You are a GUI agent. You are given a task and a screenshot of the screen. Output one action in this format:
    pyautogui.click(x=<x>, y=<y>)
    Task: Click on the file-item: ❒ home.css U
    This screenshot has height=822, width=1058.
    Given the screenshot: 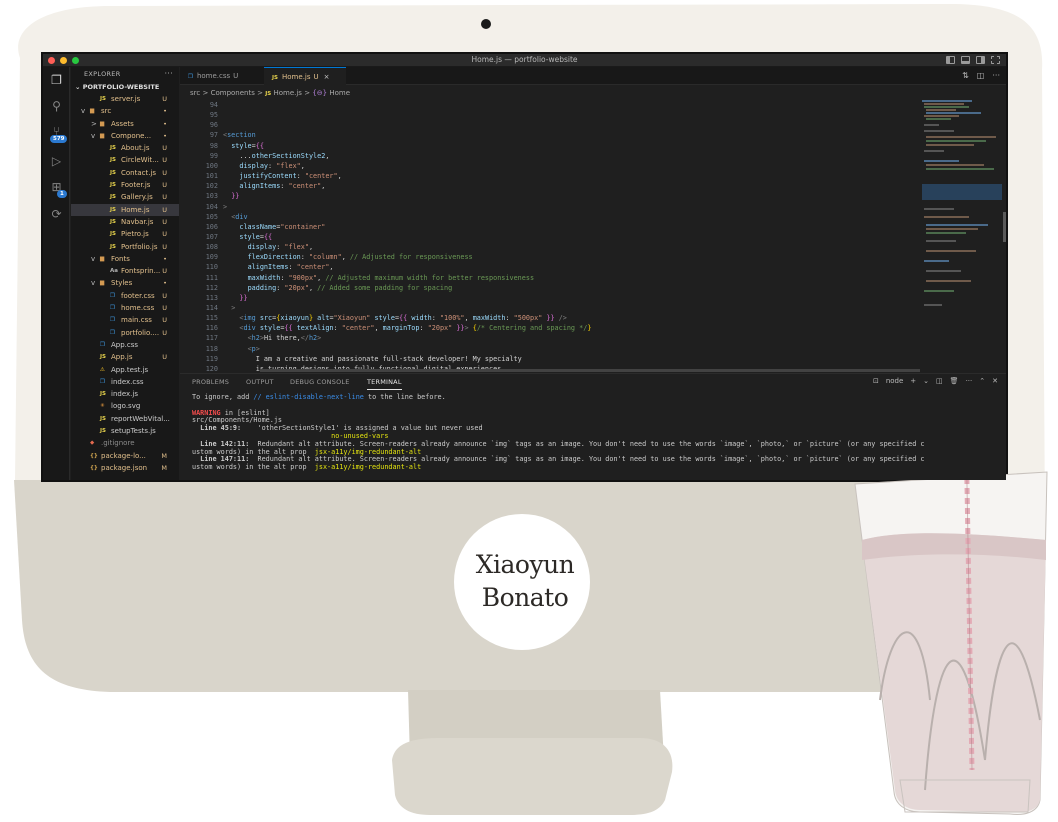 What is the action you would take?
    pyautogui.click(x=125, y=308)
    